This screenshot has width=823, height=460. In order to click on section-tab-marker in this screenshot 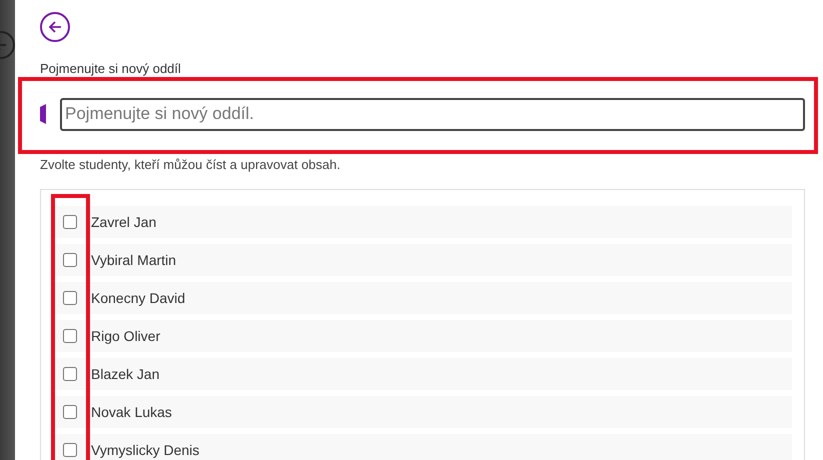, I will do `click(43, 114)`.